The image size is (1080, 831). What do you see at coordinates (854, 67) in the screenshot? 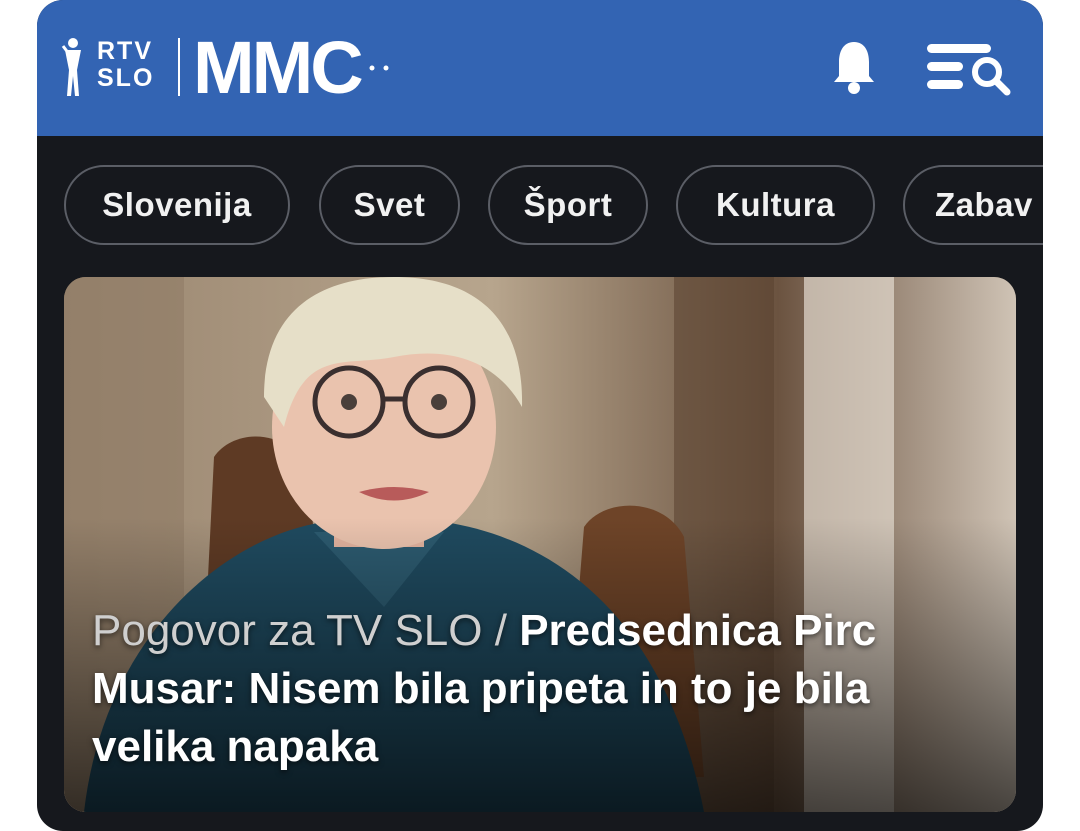
I see `bell-icon` at bounding box center [854, 67].